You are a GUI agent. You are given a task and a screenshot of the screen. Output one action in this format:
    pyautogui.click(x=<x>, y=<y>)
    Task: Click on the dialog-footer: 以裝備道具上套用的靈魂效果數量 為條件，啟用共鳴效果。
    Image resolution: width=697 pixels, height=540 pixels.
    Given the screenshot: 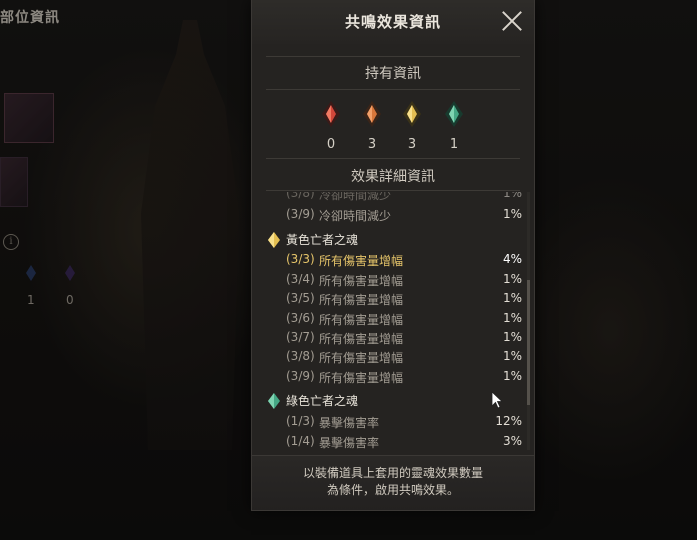 What is the action you would take?
    pyautogui.click(x=393, y=482)
    